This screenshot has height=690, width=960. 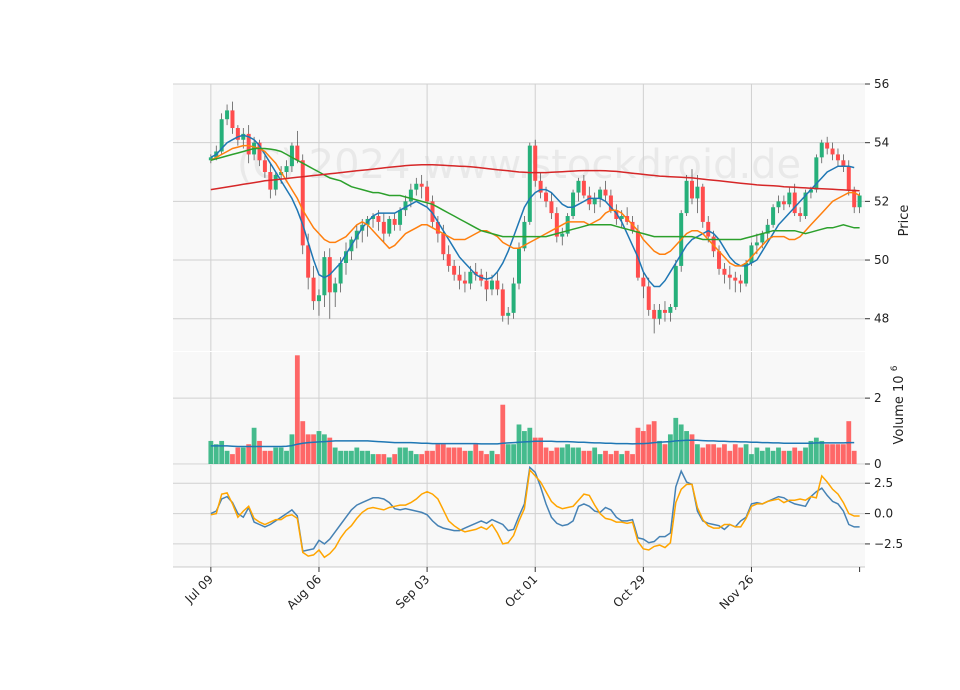 I want to click on oscillator-y-axis: 2.5 0.0 −2.5, so click(x=884, y=513).